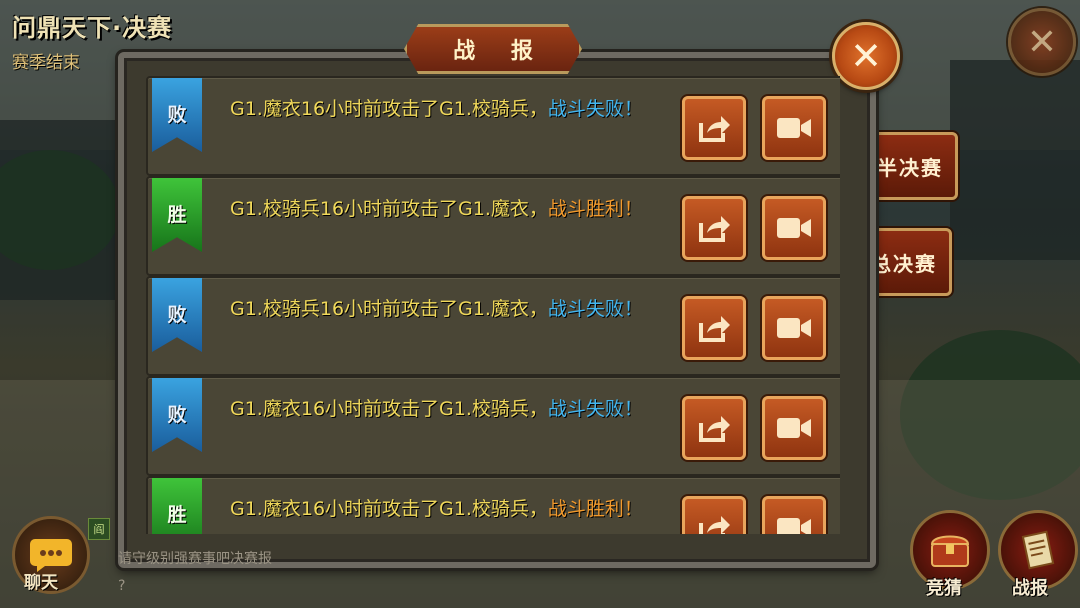 This screenshot has width=1080, height=608. Describe the element at coordinates (950, 551) in the screenshot. I see `treasure-chest-icon` at that location.